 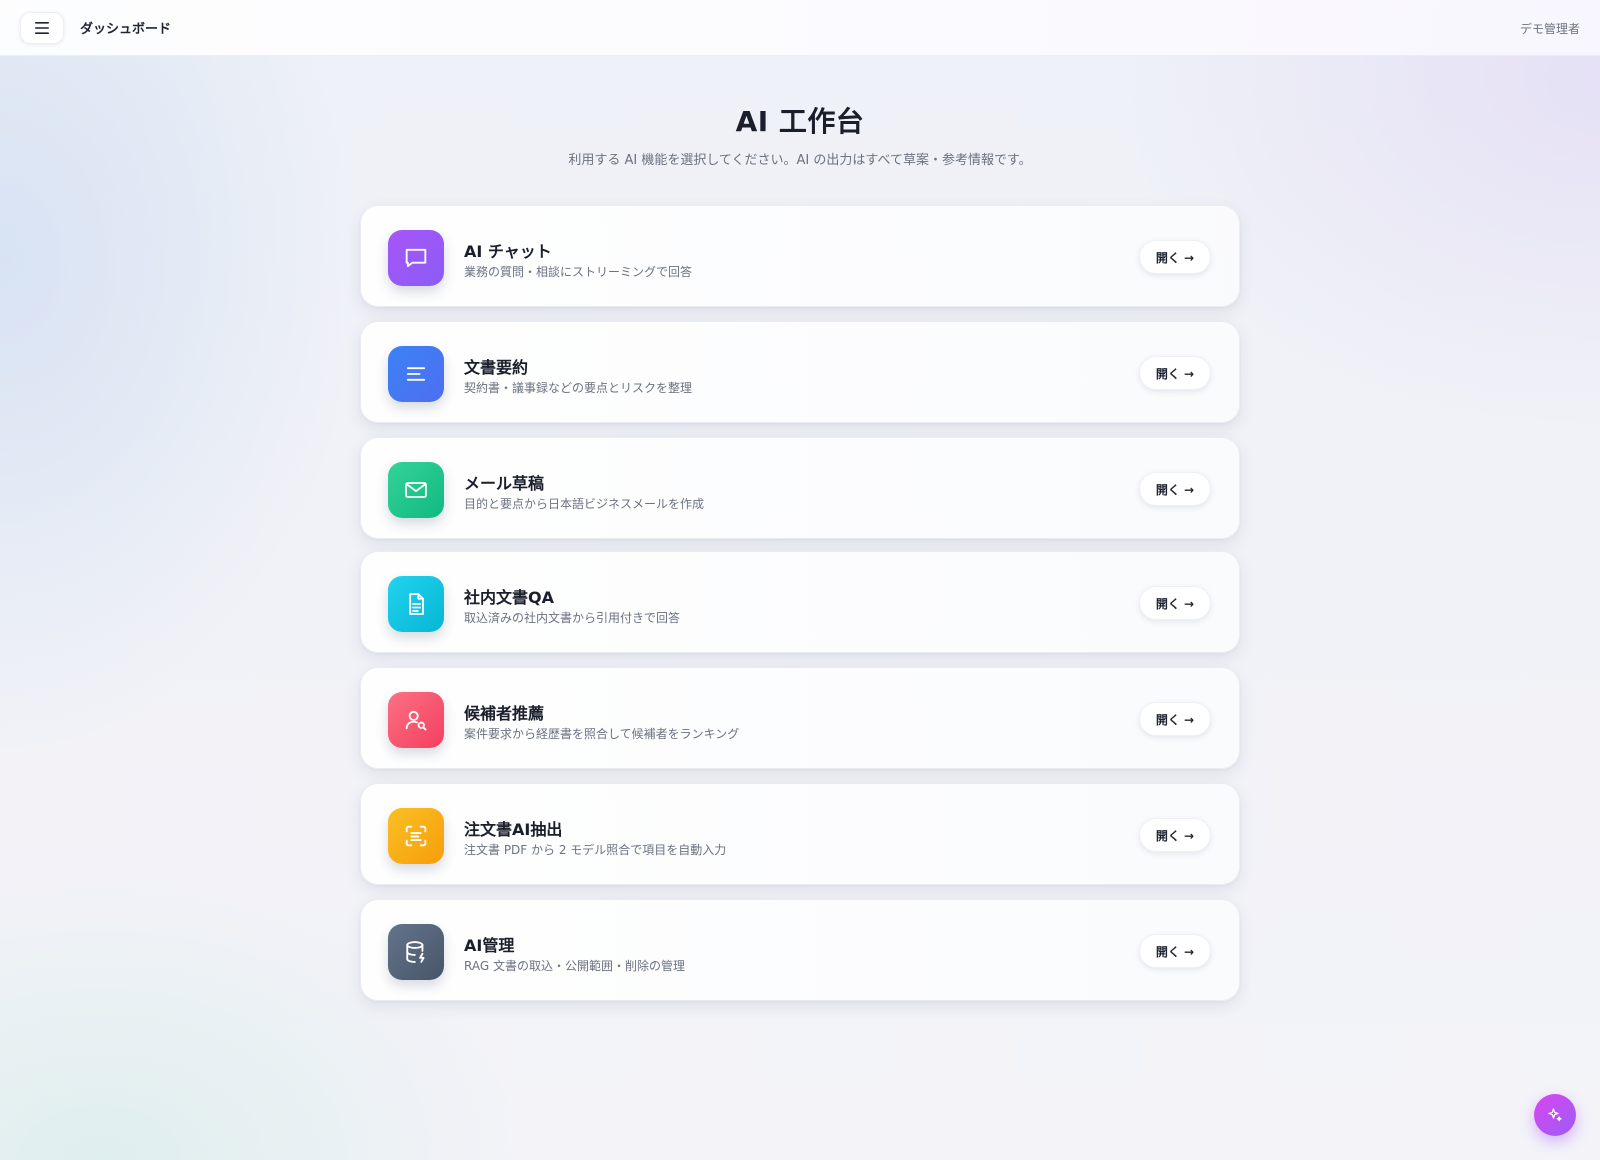 I want to click on card-description: 注文書 PDF から 2 モデル照合で項目を自動入力, so click(x=595, y=850).